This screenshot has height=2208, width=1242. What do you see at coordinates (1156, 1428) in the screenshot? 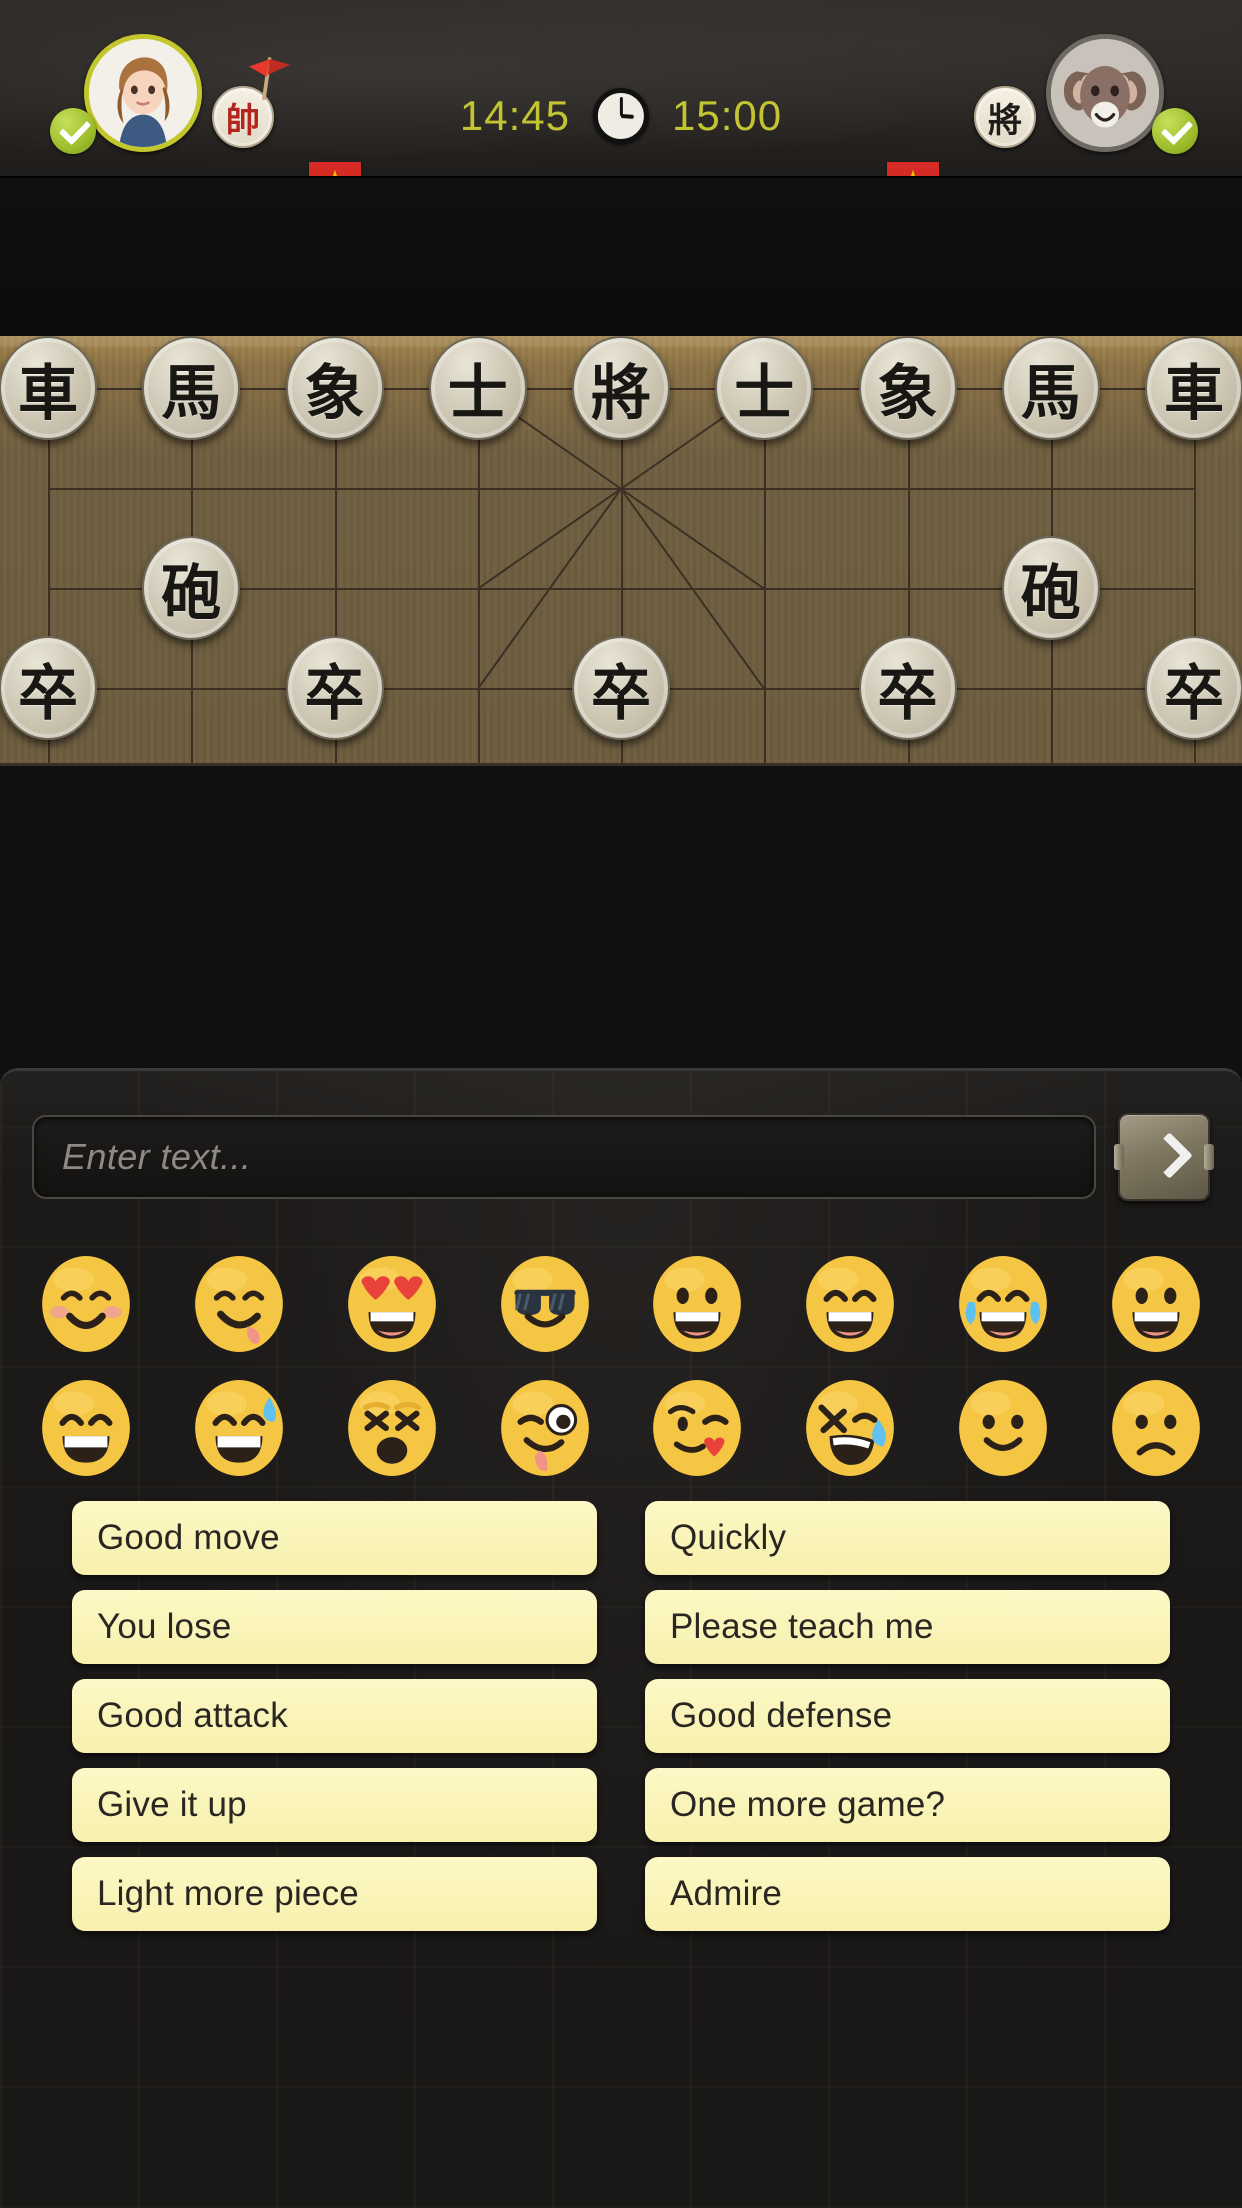
I see `slight-frown-emoji` at bounding box center [1156, 1428].